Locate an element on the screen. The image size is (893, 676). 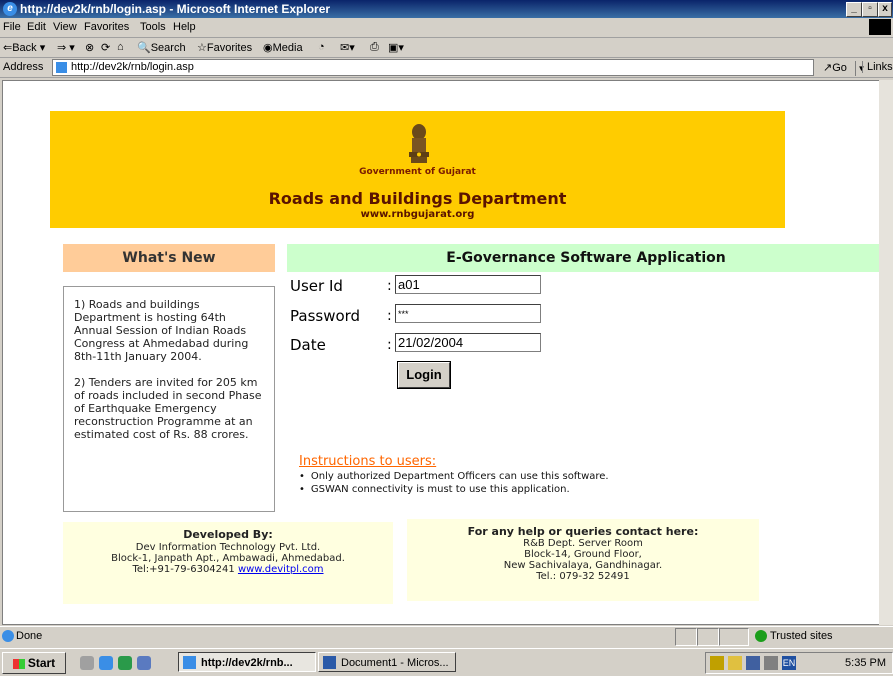
address-input: http://dev2k/rnb/login.asp ▼ is located at coordinates (459, 67).